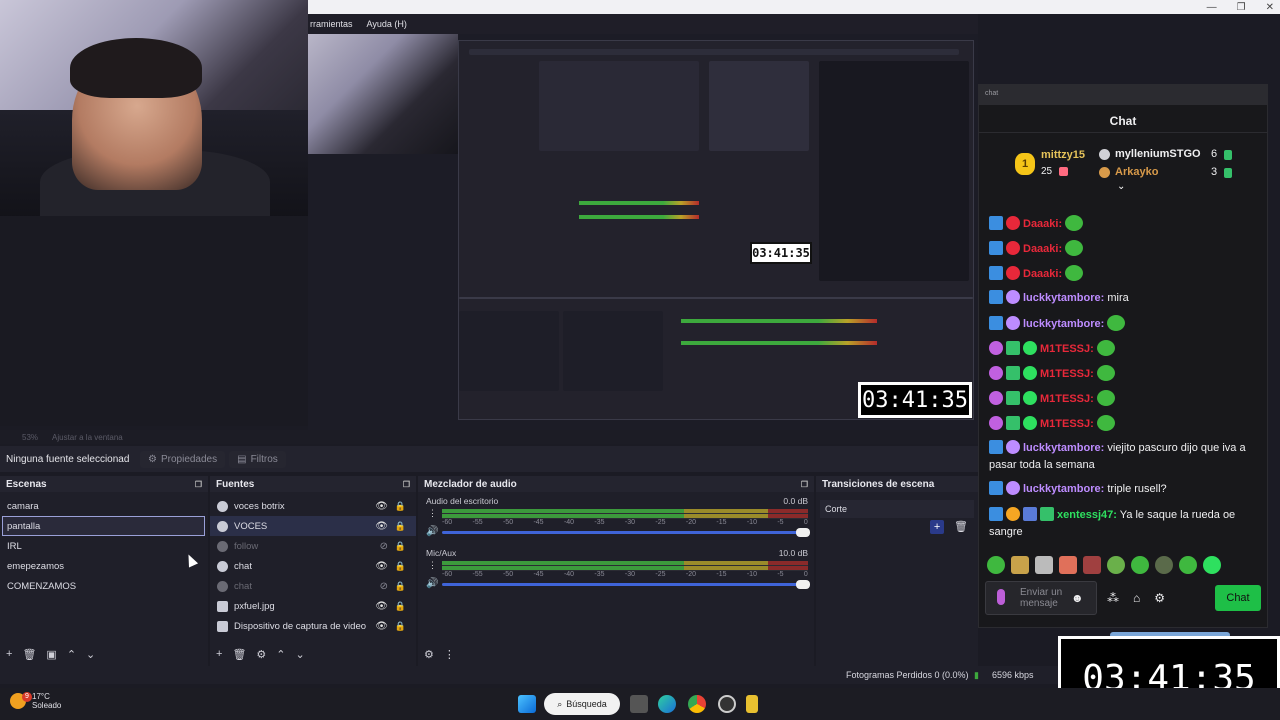 Image resolution: width=1280 pixels, height=720 pixels. Describe the element at coordinates (639, 704) in the screenshot. I see `task-view-icon` at that location.